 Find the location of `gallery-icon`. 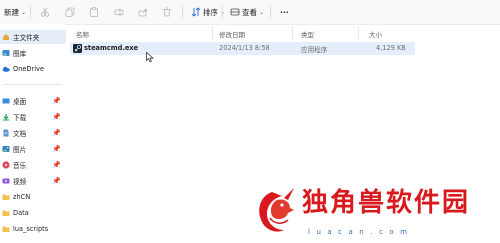

gallery-icon is located at coordinates (6, 53).